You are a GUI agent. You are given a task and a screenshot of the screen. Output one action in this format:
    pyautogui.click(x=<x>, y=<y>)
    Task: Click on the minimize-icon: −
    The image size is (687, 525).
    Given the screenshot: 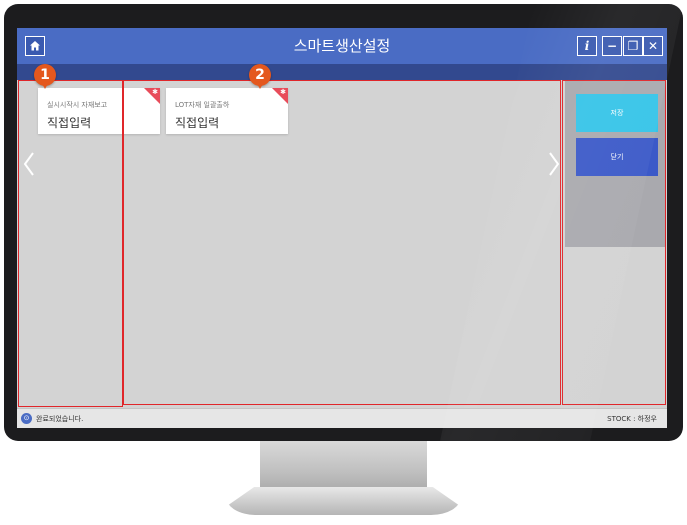 What is the action you would take?
    pyautogui.click(x=612, y=46)
    